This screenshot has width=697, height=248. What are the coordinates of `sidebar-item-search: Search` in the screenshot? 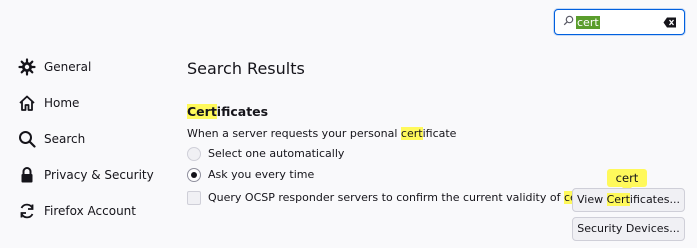 It's located at (51, 139).